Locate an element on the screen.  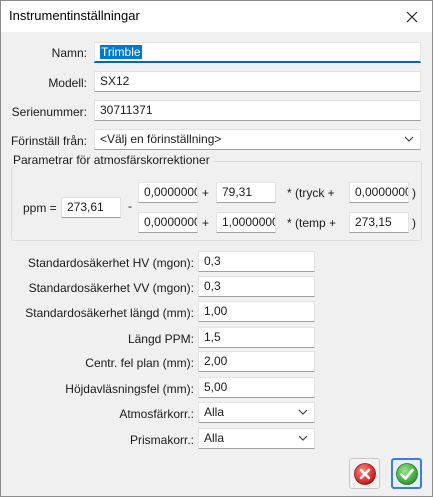
ok-button is located at coordinates (406, 473).